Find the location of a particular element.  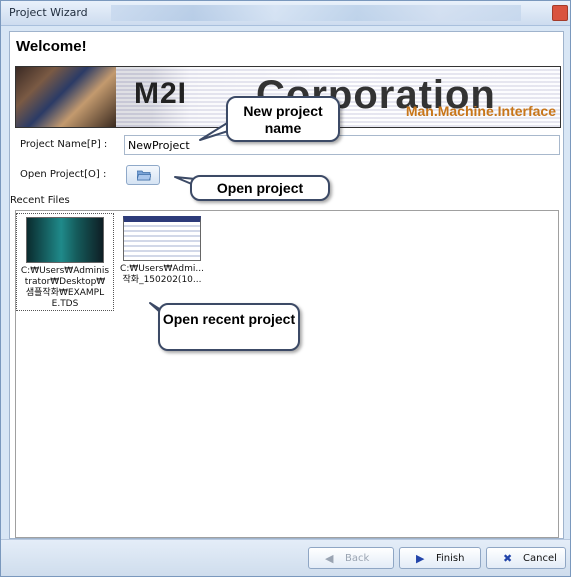

callout-pointers is located at coordinates (200, 225).